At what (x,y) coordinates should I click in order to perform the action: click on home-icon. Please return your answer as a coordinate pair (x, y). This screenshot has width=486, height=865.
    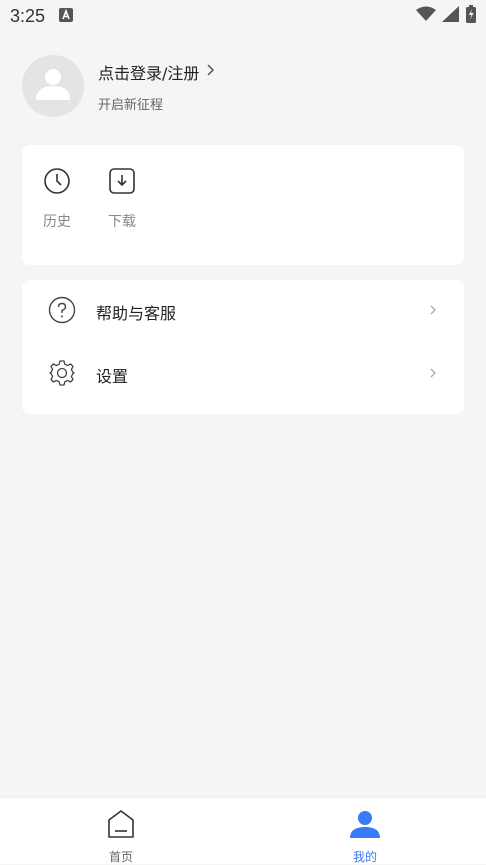
    Looking at the image, I should click on (121, 826).